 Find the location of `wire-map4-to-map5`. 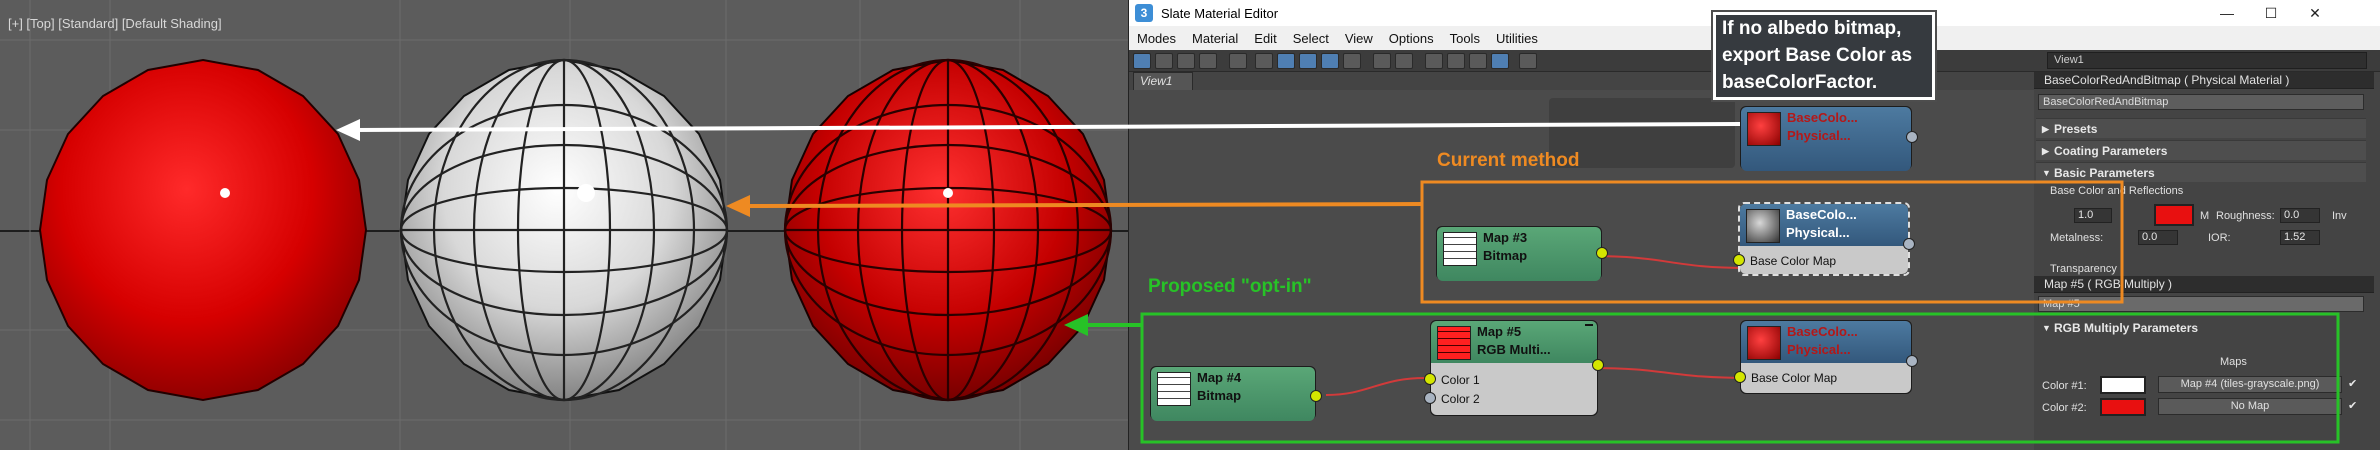

wire-map4-to-map5 is located at coordinates (1375, 386).